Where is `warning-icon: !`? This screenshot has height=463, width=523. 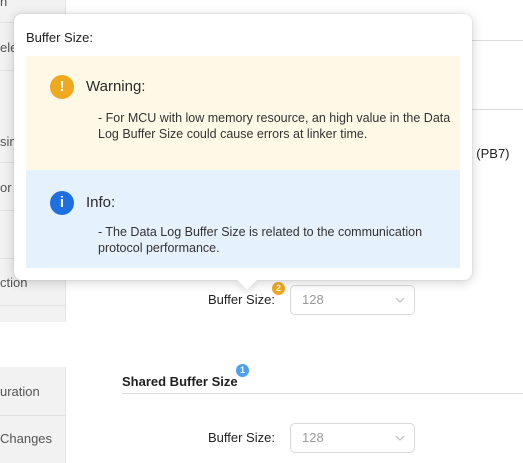
warning-icon: ! is located at coordinates (62, 87).